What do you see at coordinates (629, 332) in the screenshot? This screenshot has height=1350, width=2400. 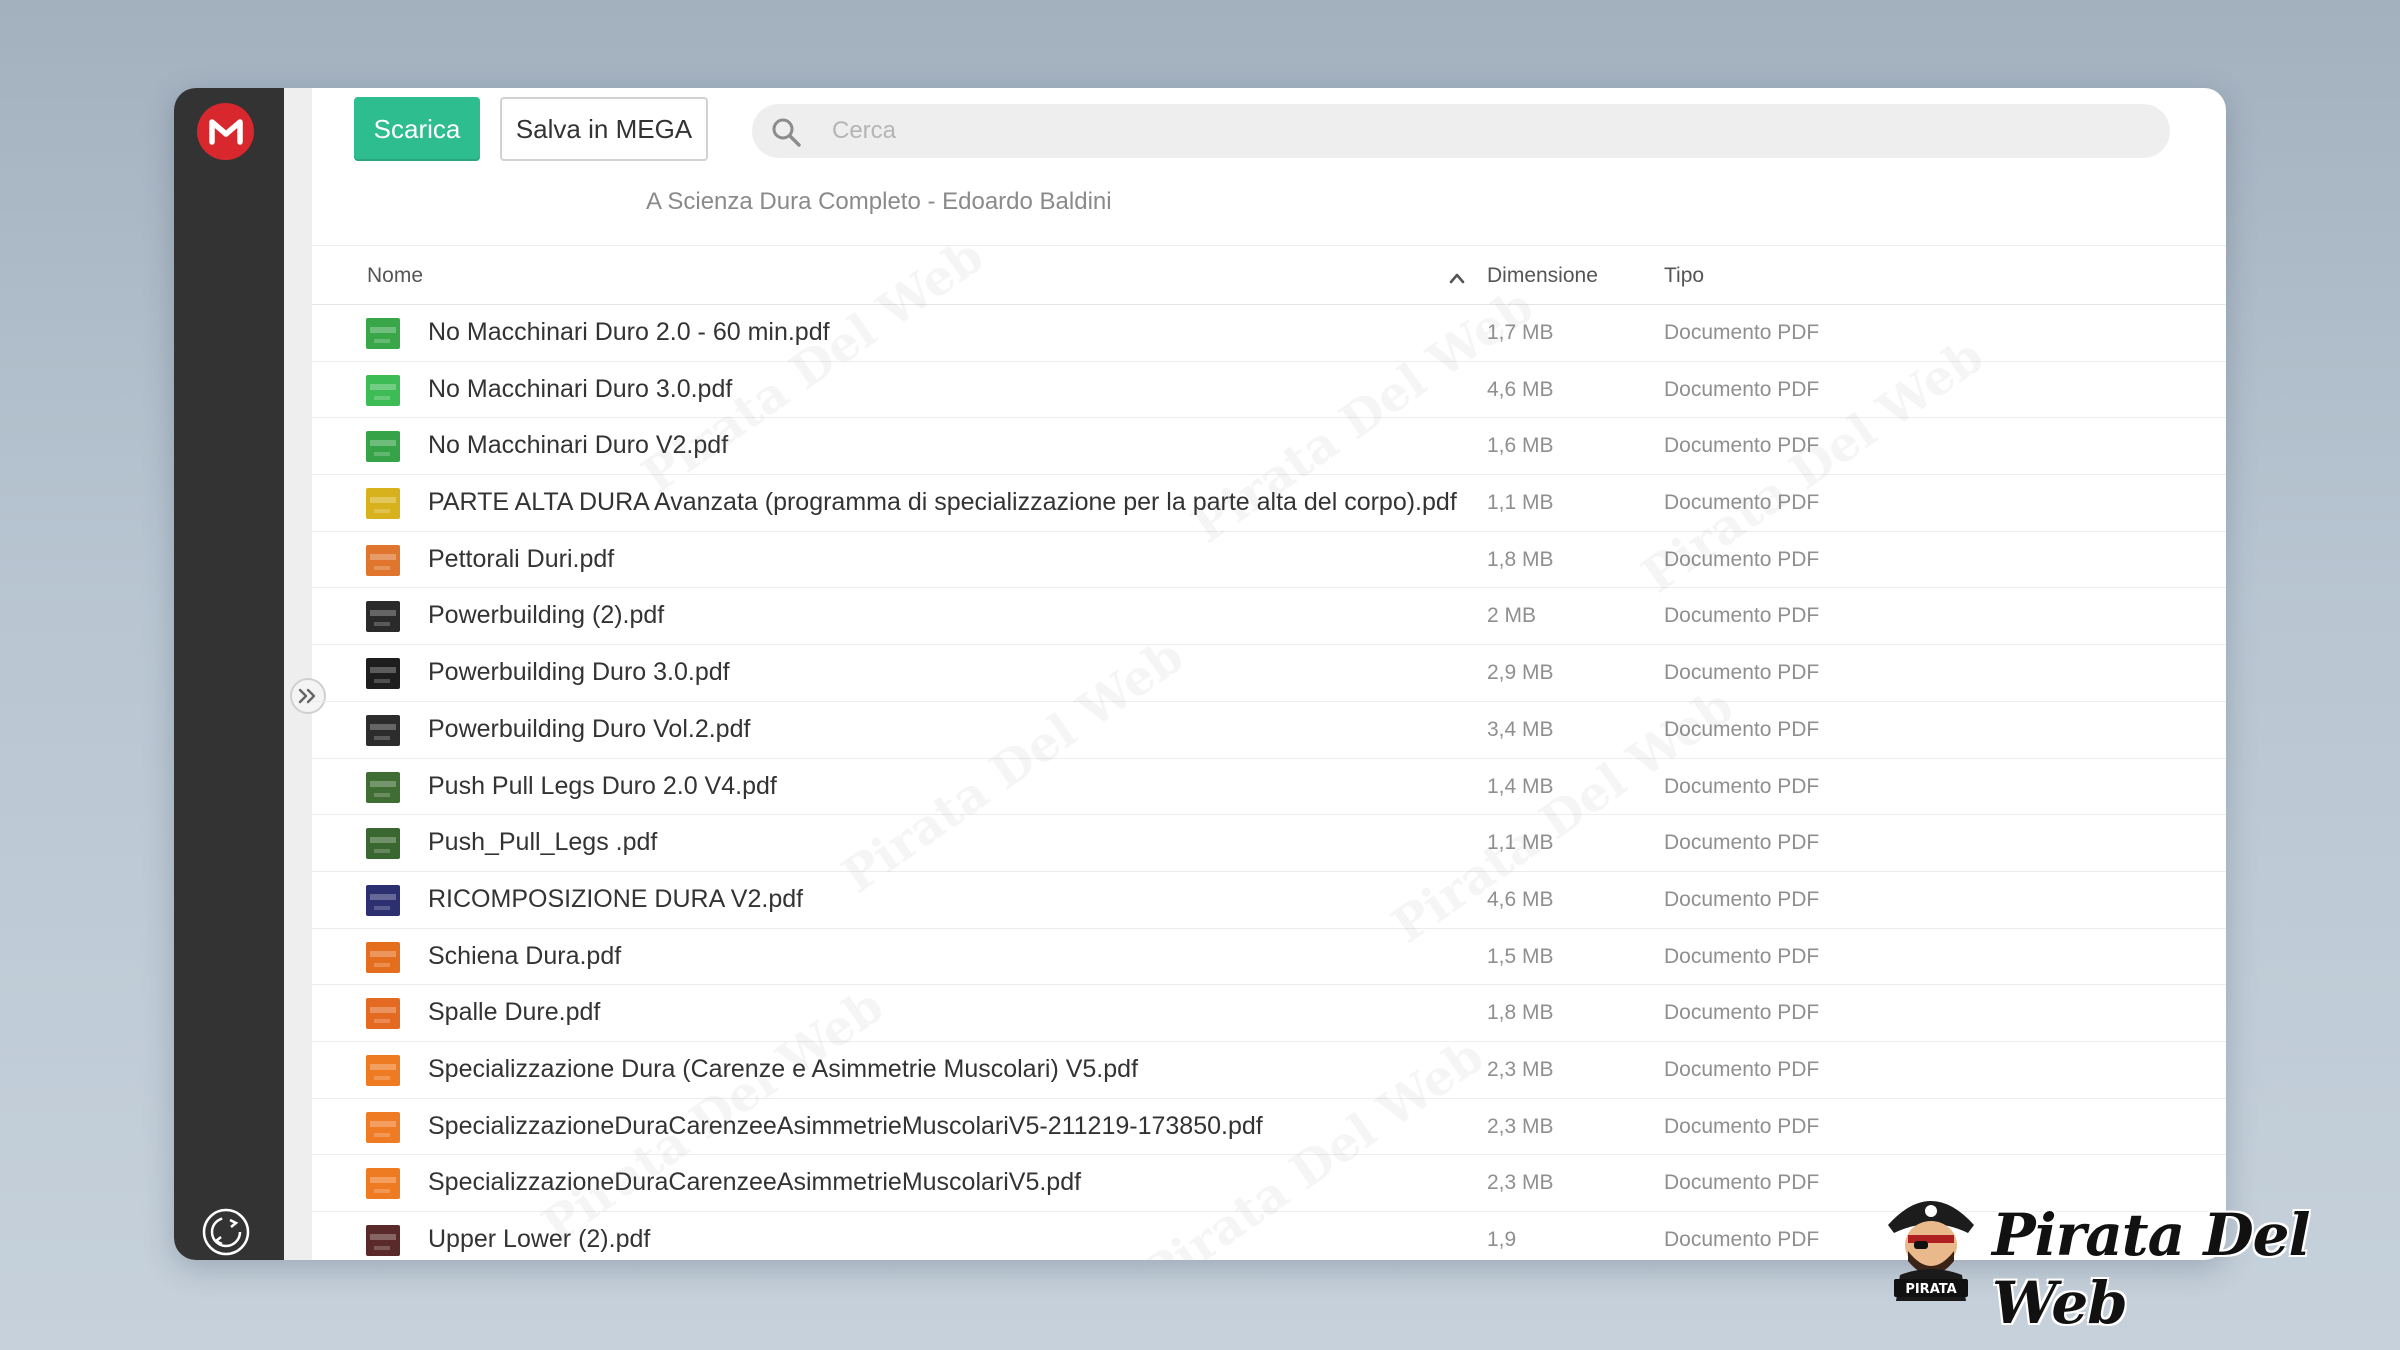 I see `file-name: No Macchinari Duro 2.0 - 60 min.pdf` at bounding box center [629, 332].